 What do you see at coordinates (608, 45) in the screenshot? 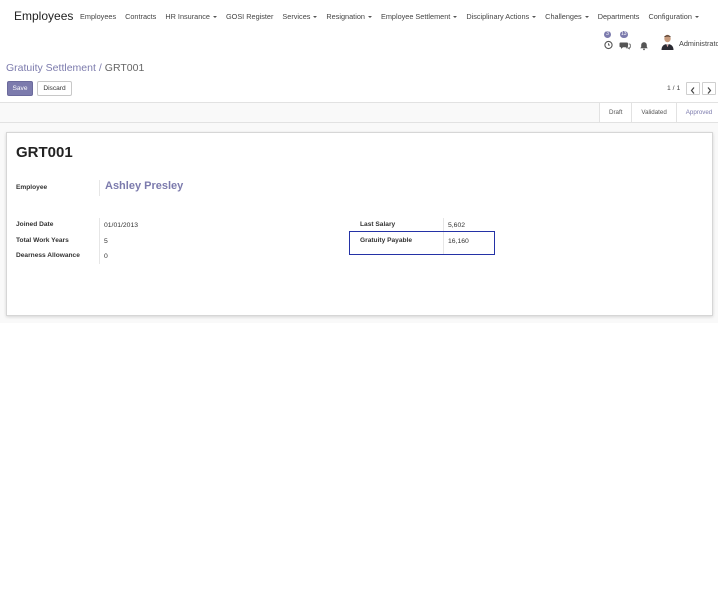
I see `clock-icon` at bounding box center [608, 45].